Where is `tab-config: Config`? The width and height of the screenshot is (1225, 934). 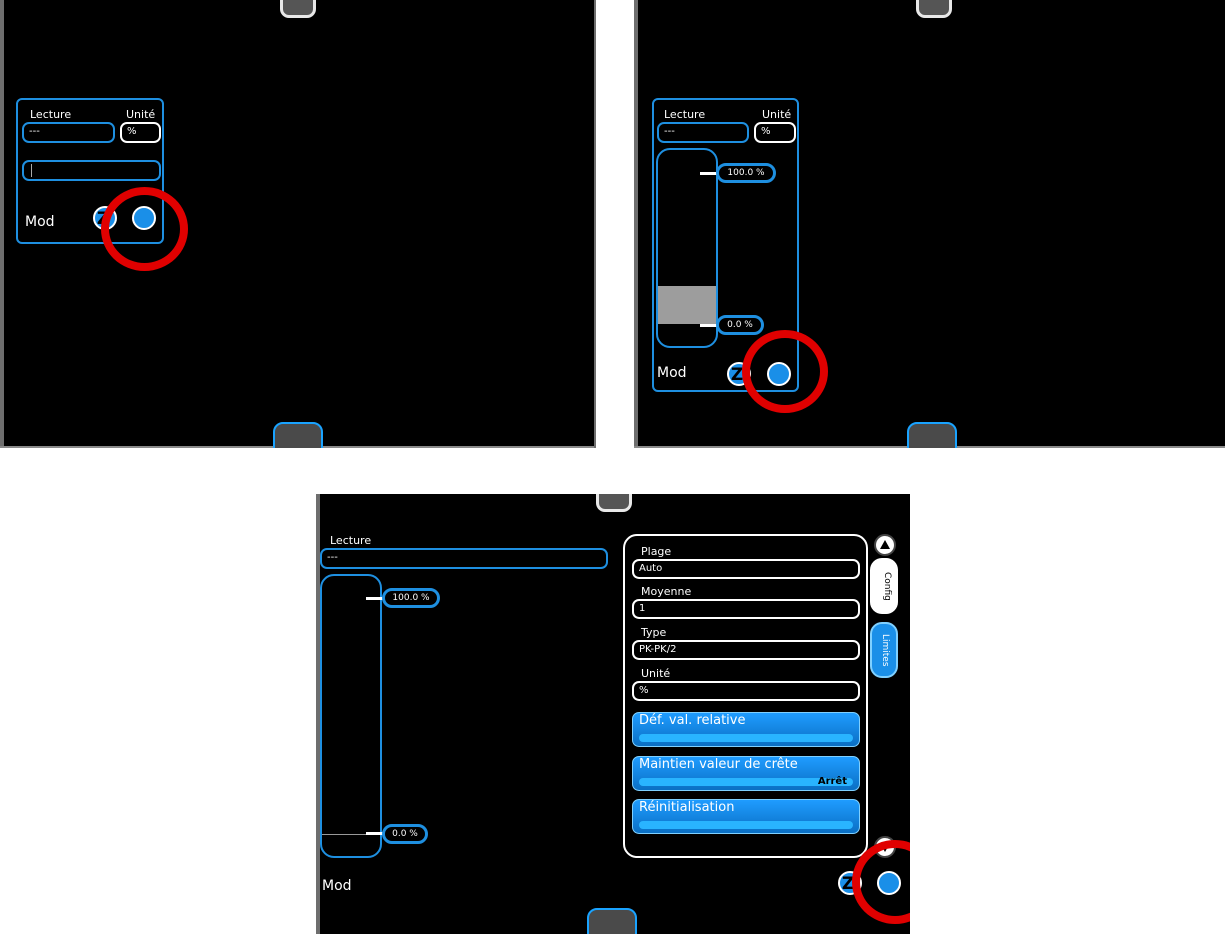 tab-config: Config is located at coordinates (884, 586).